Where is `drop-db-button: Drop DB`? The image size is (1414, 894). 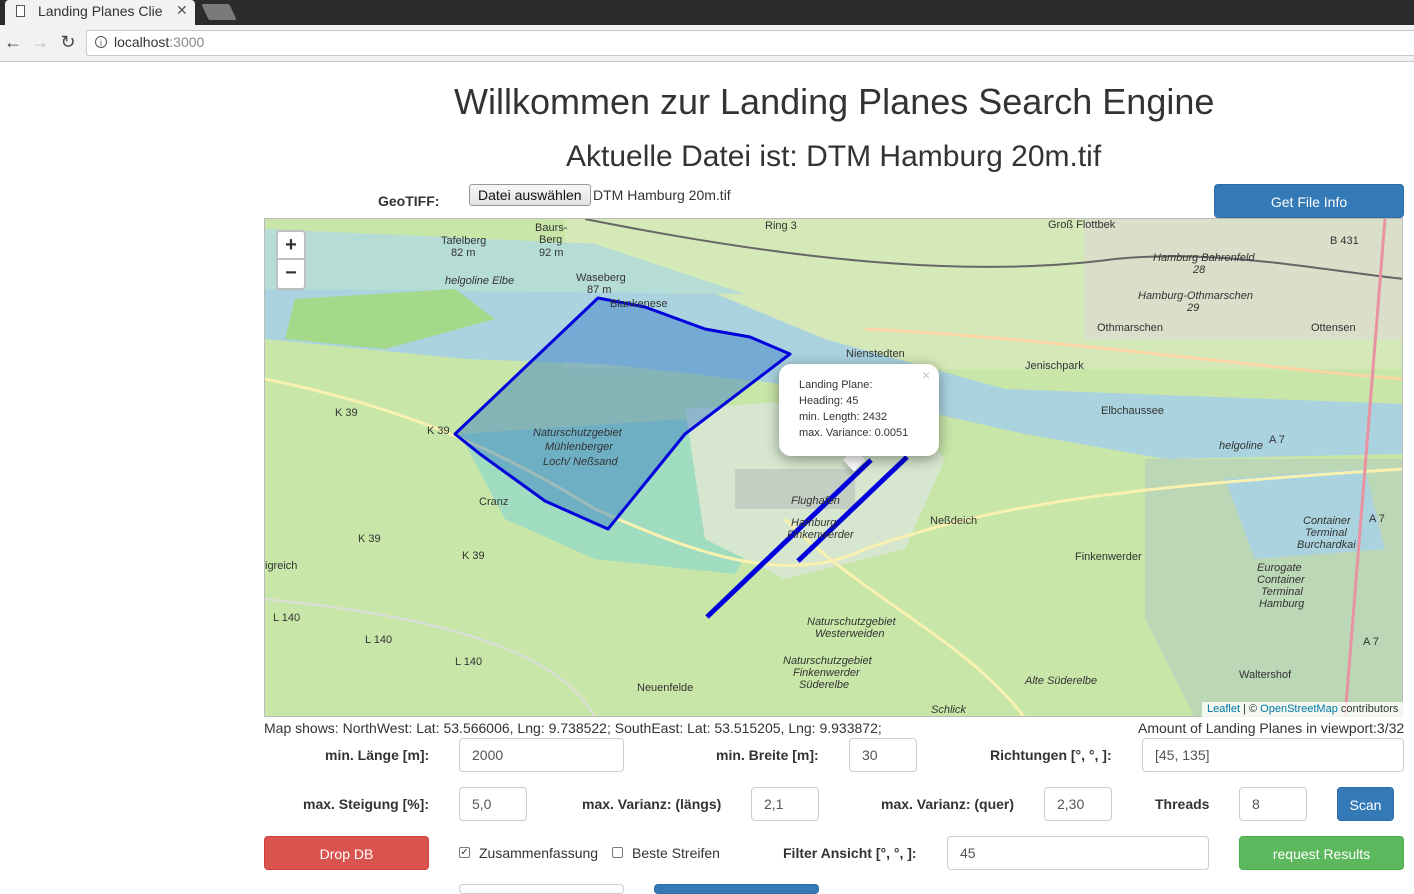
drop-db-button: Drop DB is located at coordinates (346, 853).